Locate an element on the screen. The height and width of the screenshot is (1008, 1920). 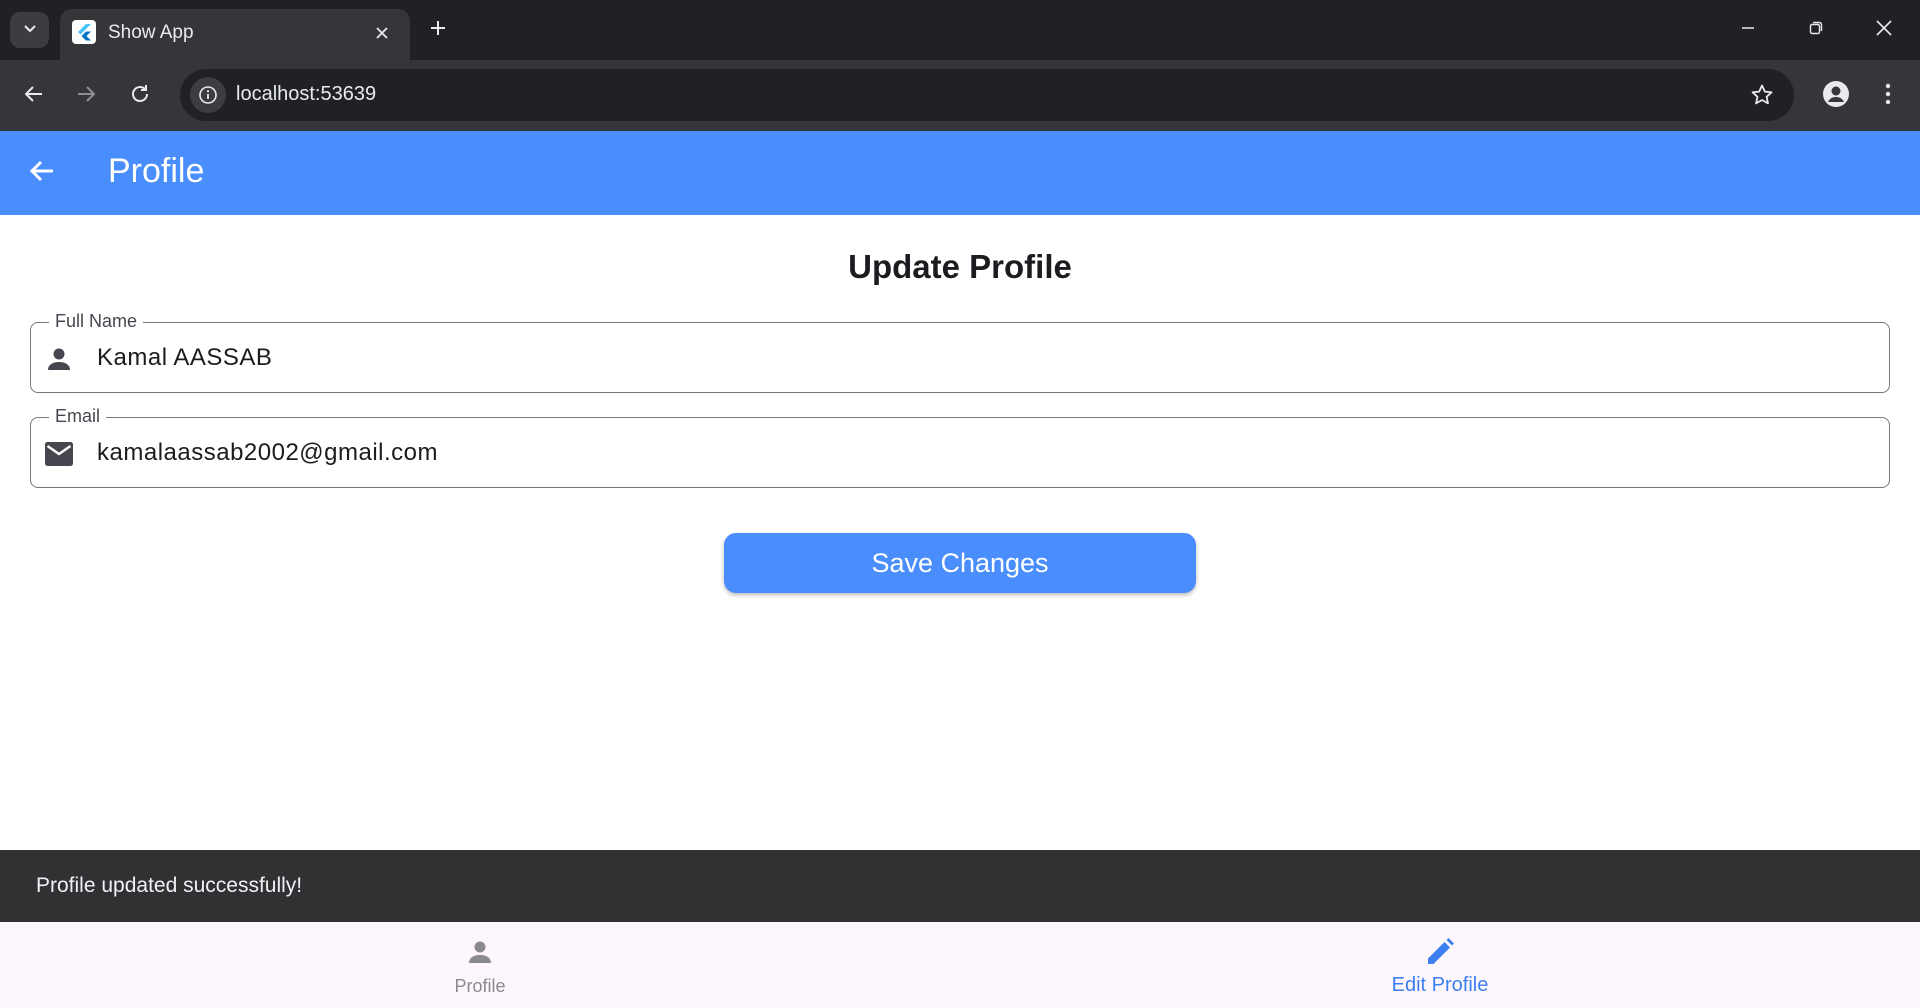
app-bar: Profile is located at coordinates (960, 173).